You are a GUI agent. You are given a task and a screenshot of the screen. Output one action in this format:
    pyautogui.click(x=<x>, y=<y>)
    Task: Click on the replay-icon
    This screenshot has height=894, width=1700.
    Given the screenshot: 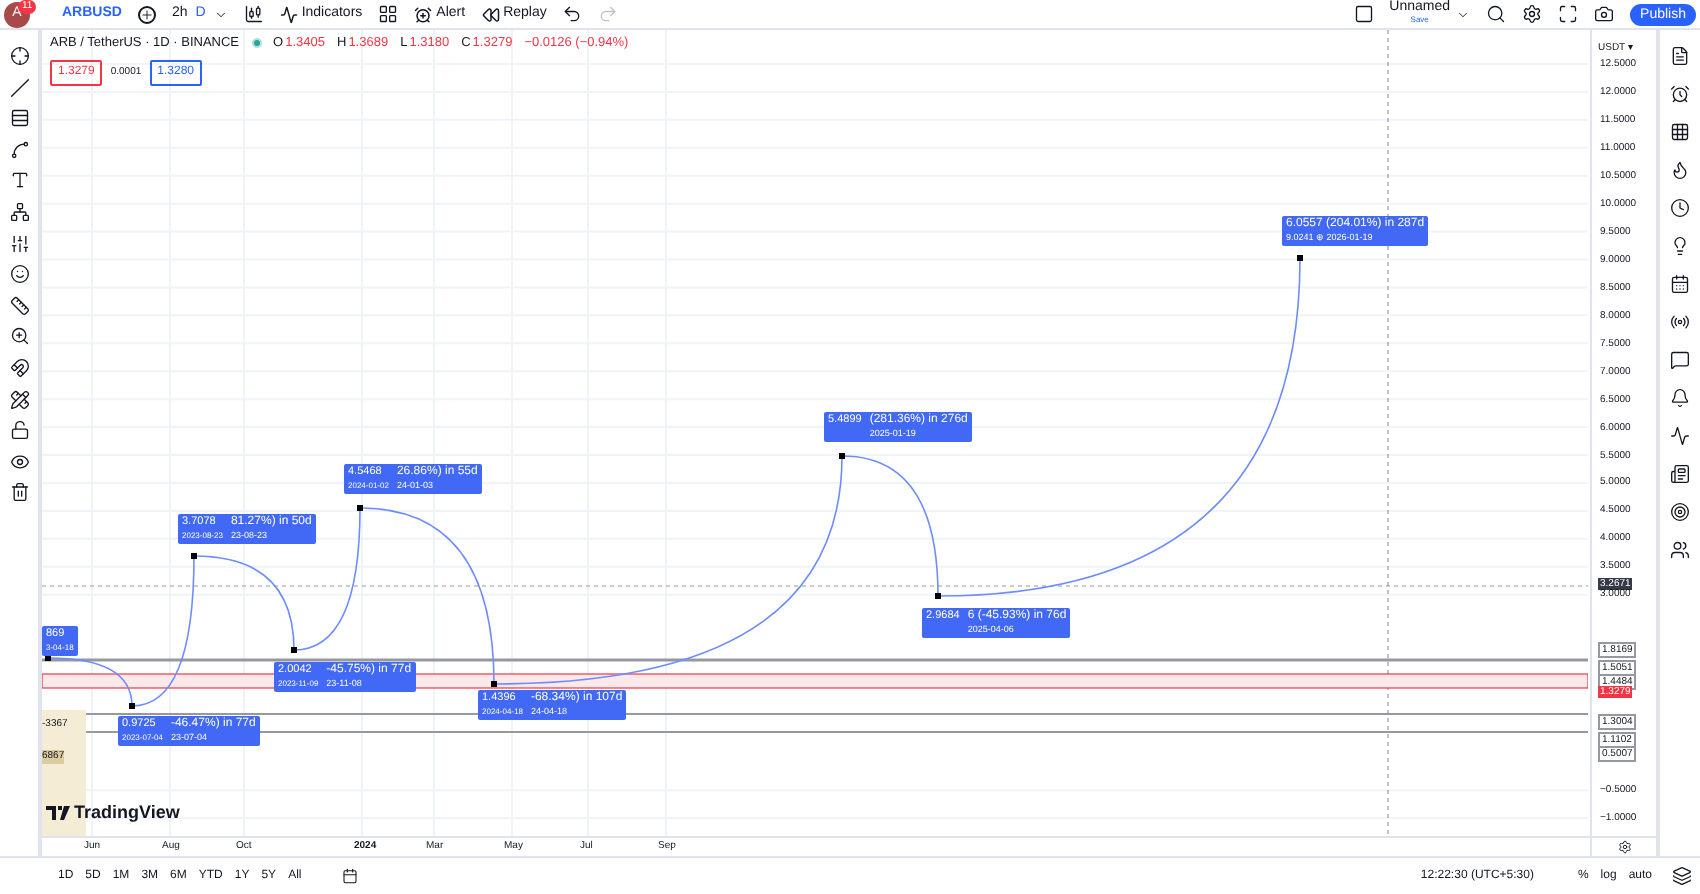 What is the action you would take?
    pyautogui.click(x=490, y=14)
    